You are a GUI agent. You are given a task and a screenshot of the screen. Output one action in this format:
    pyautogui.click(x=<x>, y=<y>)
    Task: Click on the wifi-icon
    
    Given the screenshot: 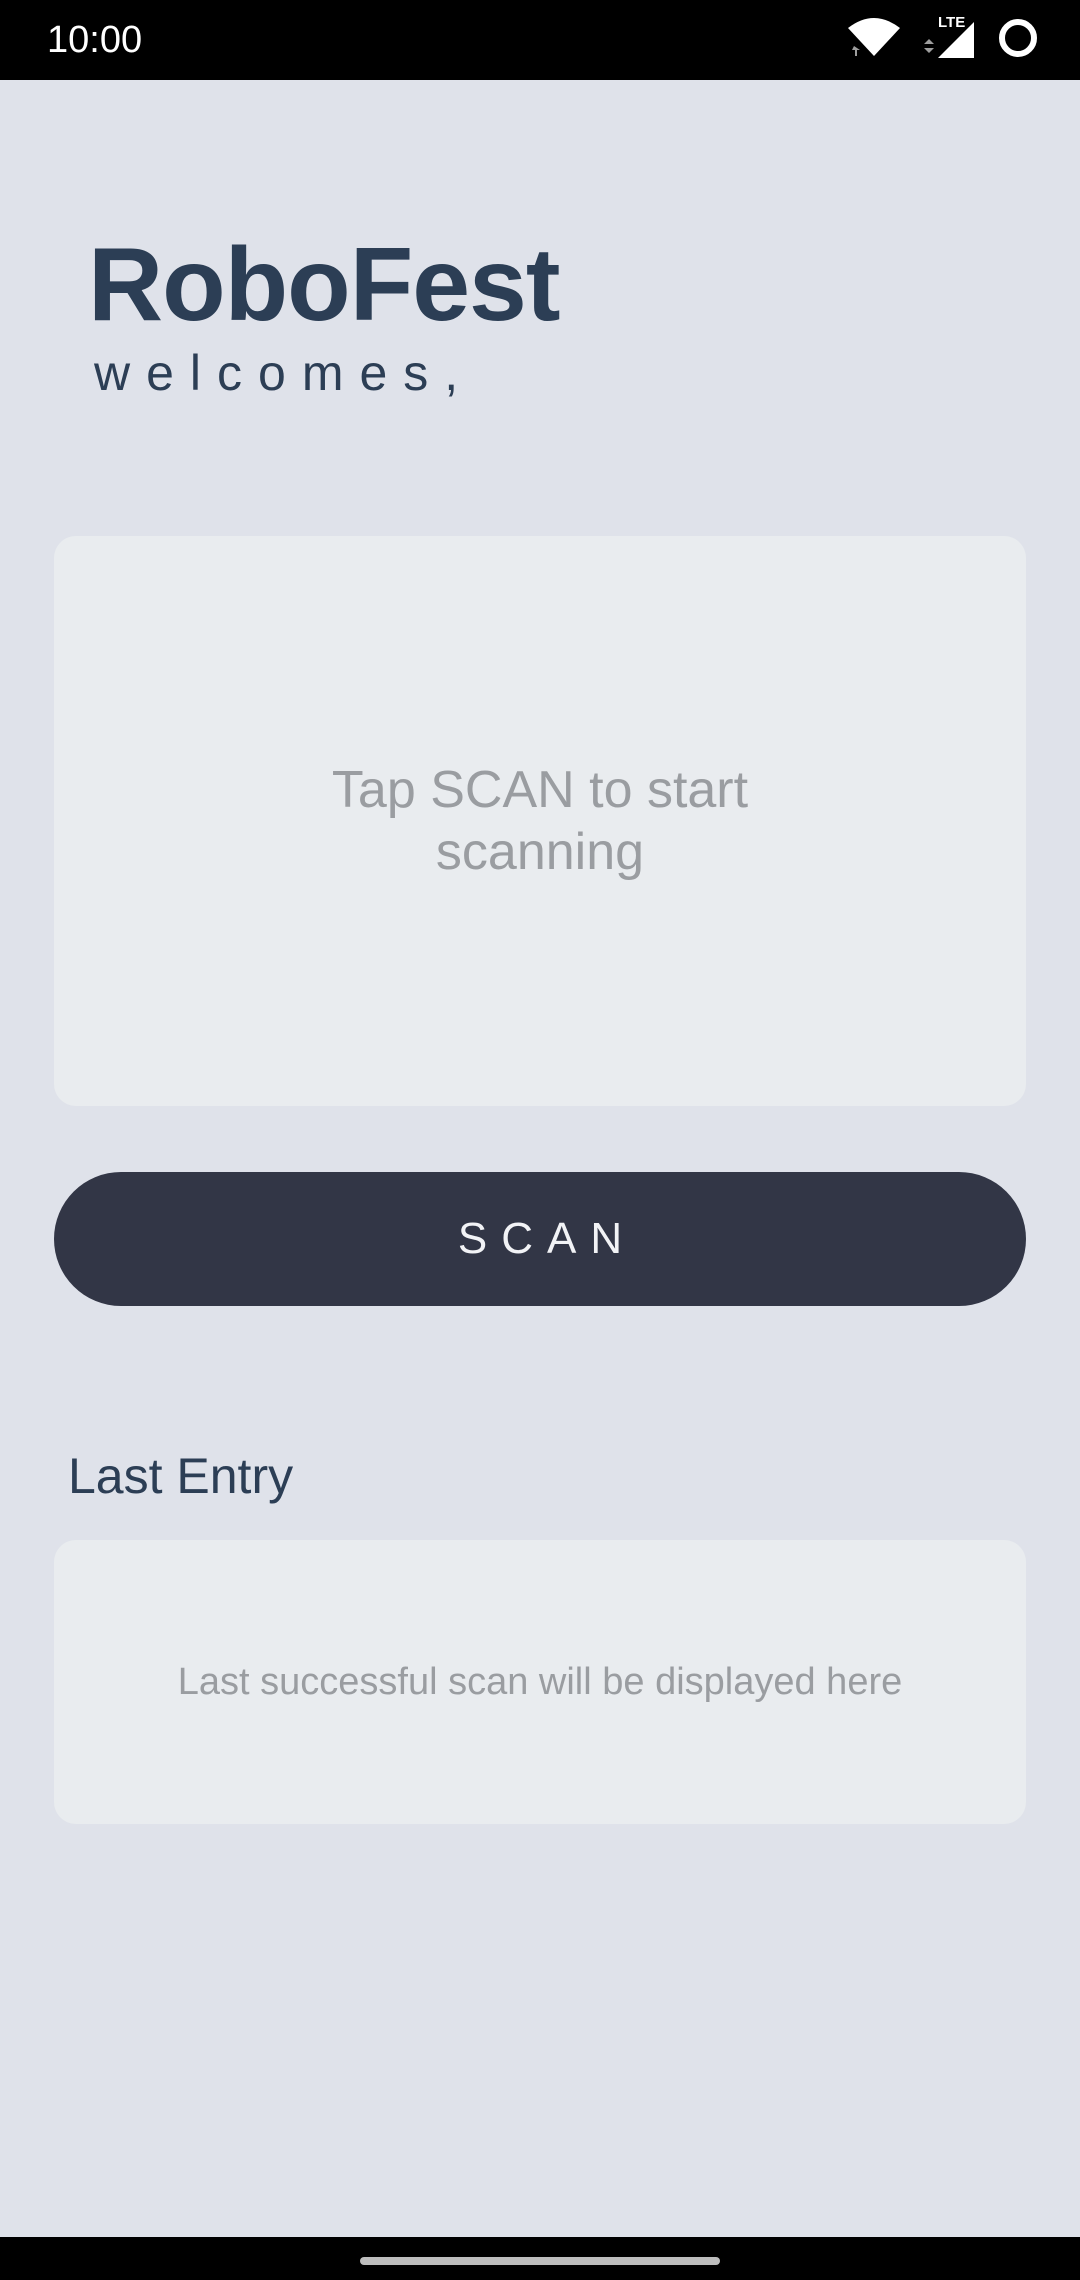 What is the action you would take?
    pyautogui.click(x=874, y=40)
    